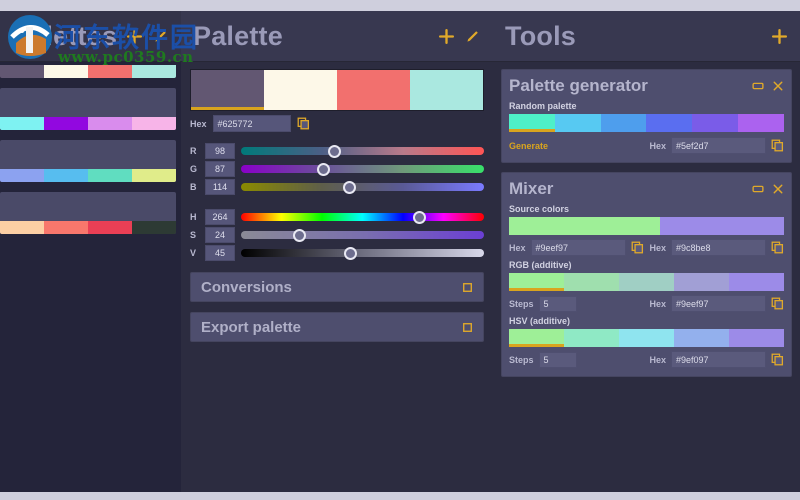 This screenshot has width=800, height=500. I want to click on slider-knob-v, so click(350, 253).